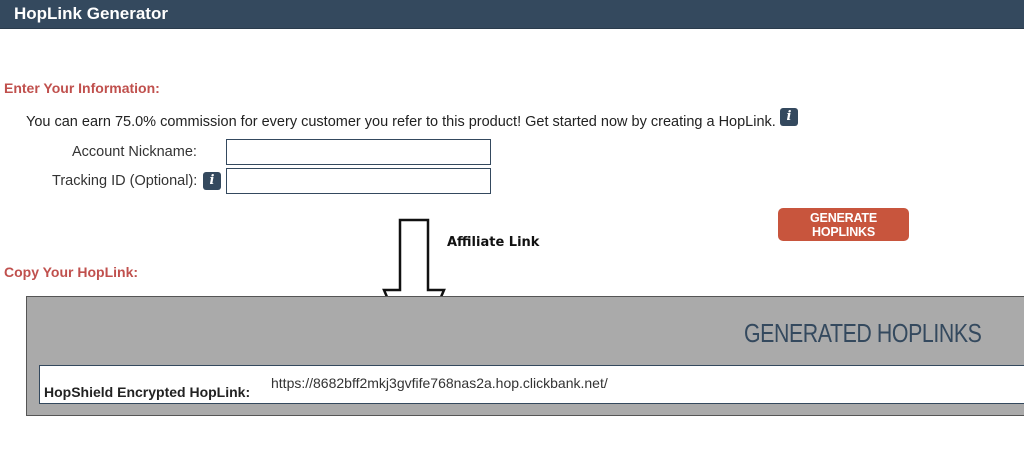  What do you see at coordinates (358, 152) in the screenshot?
I see `account-nickname-input` at bounding box center [358, 152].